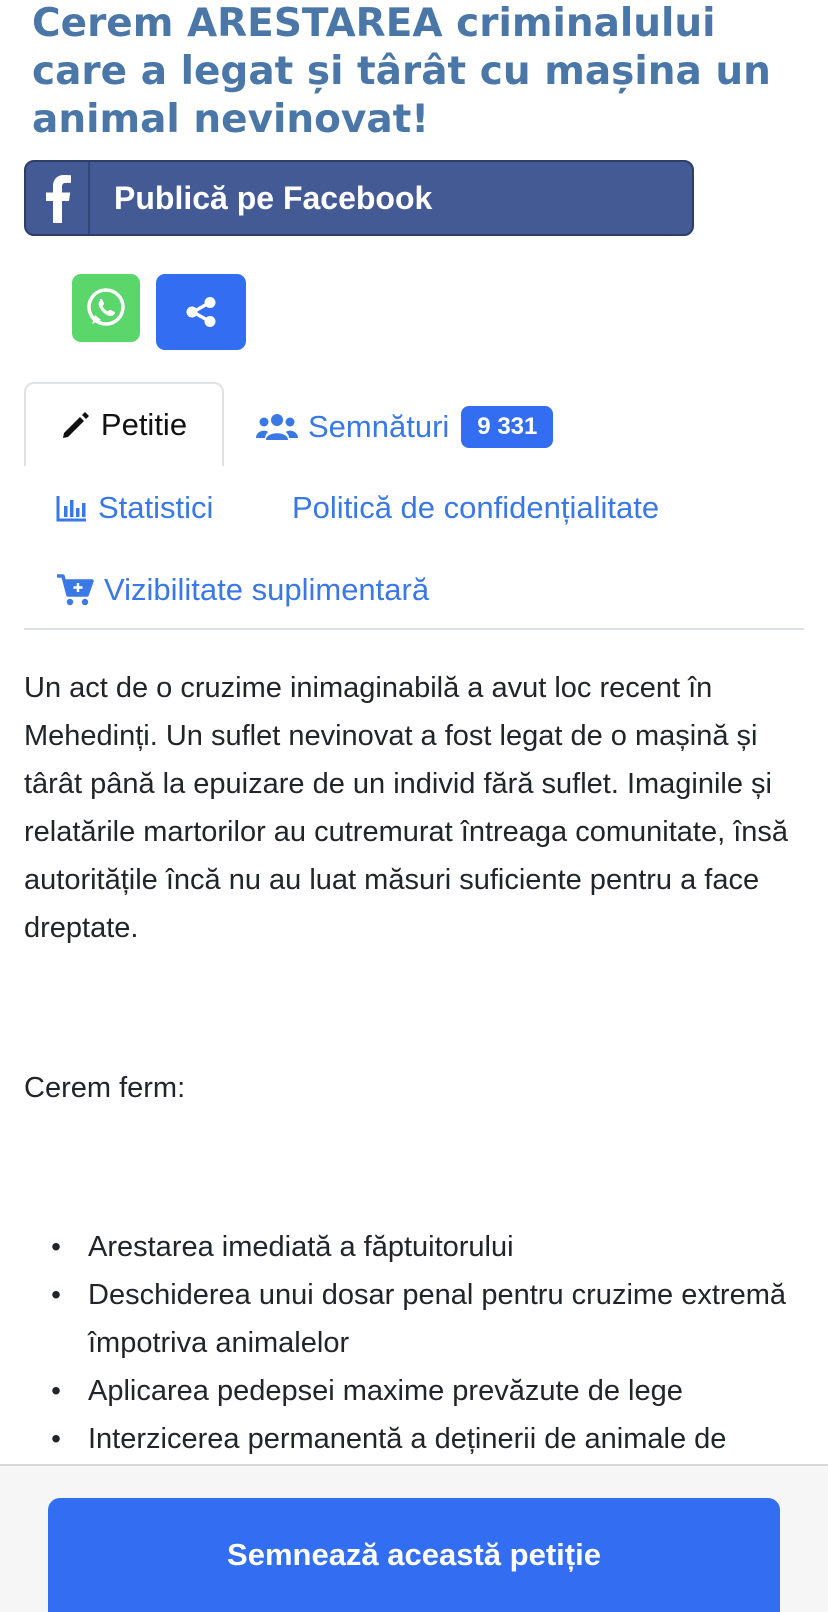 The image size is (828, 1612). I want to click on tab-privacy-policy: Politică de confidențialitate, so click(475, 508).